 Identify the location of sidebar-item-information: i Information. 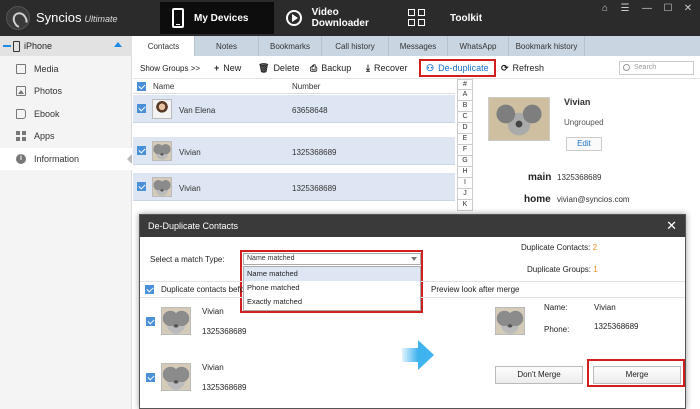
(66, 159).